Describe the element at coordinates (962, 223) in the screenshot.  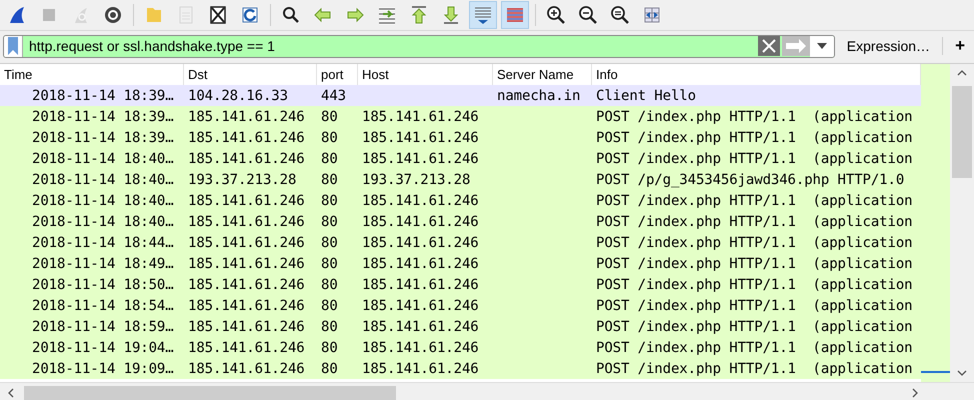
I see `vertical-scrollbar` at that location.